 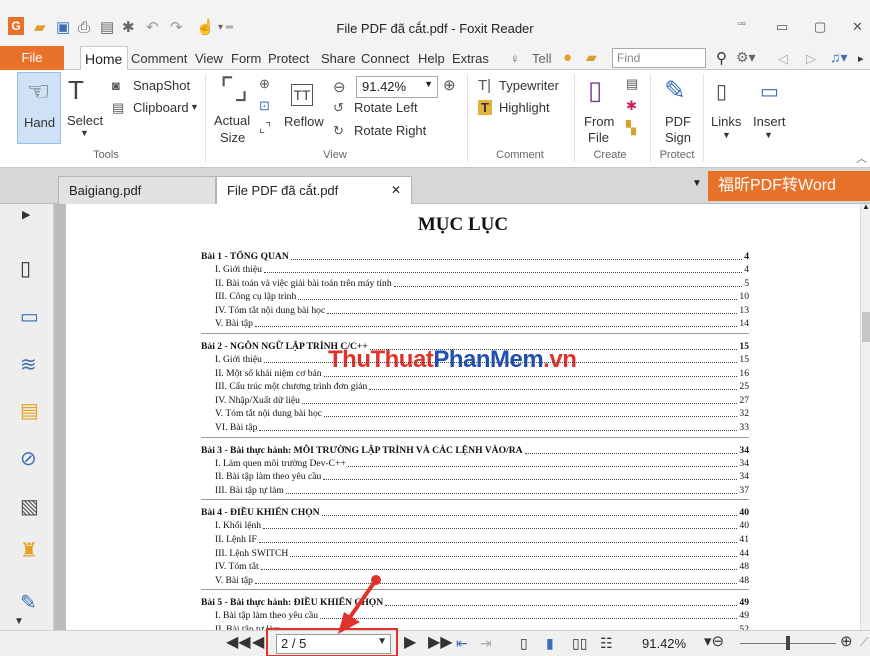 I want to click on select-cursor-icon: T, so click(x=76, y=90).